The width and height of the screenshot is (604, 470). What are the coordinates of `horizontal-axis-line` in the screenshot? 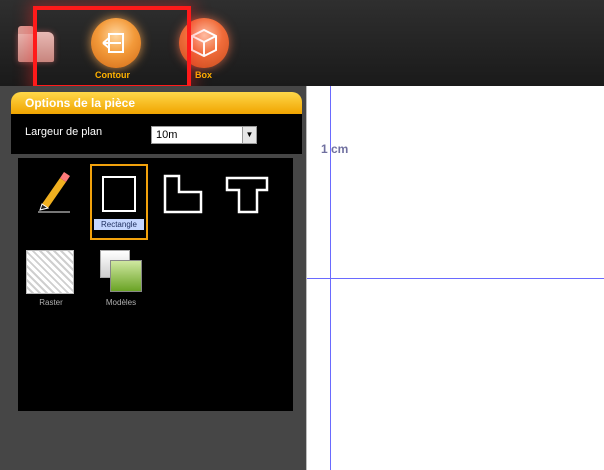 It's located at (455, 278).